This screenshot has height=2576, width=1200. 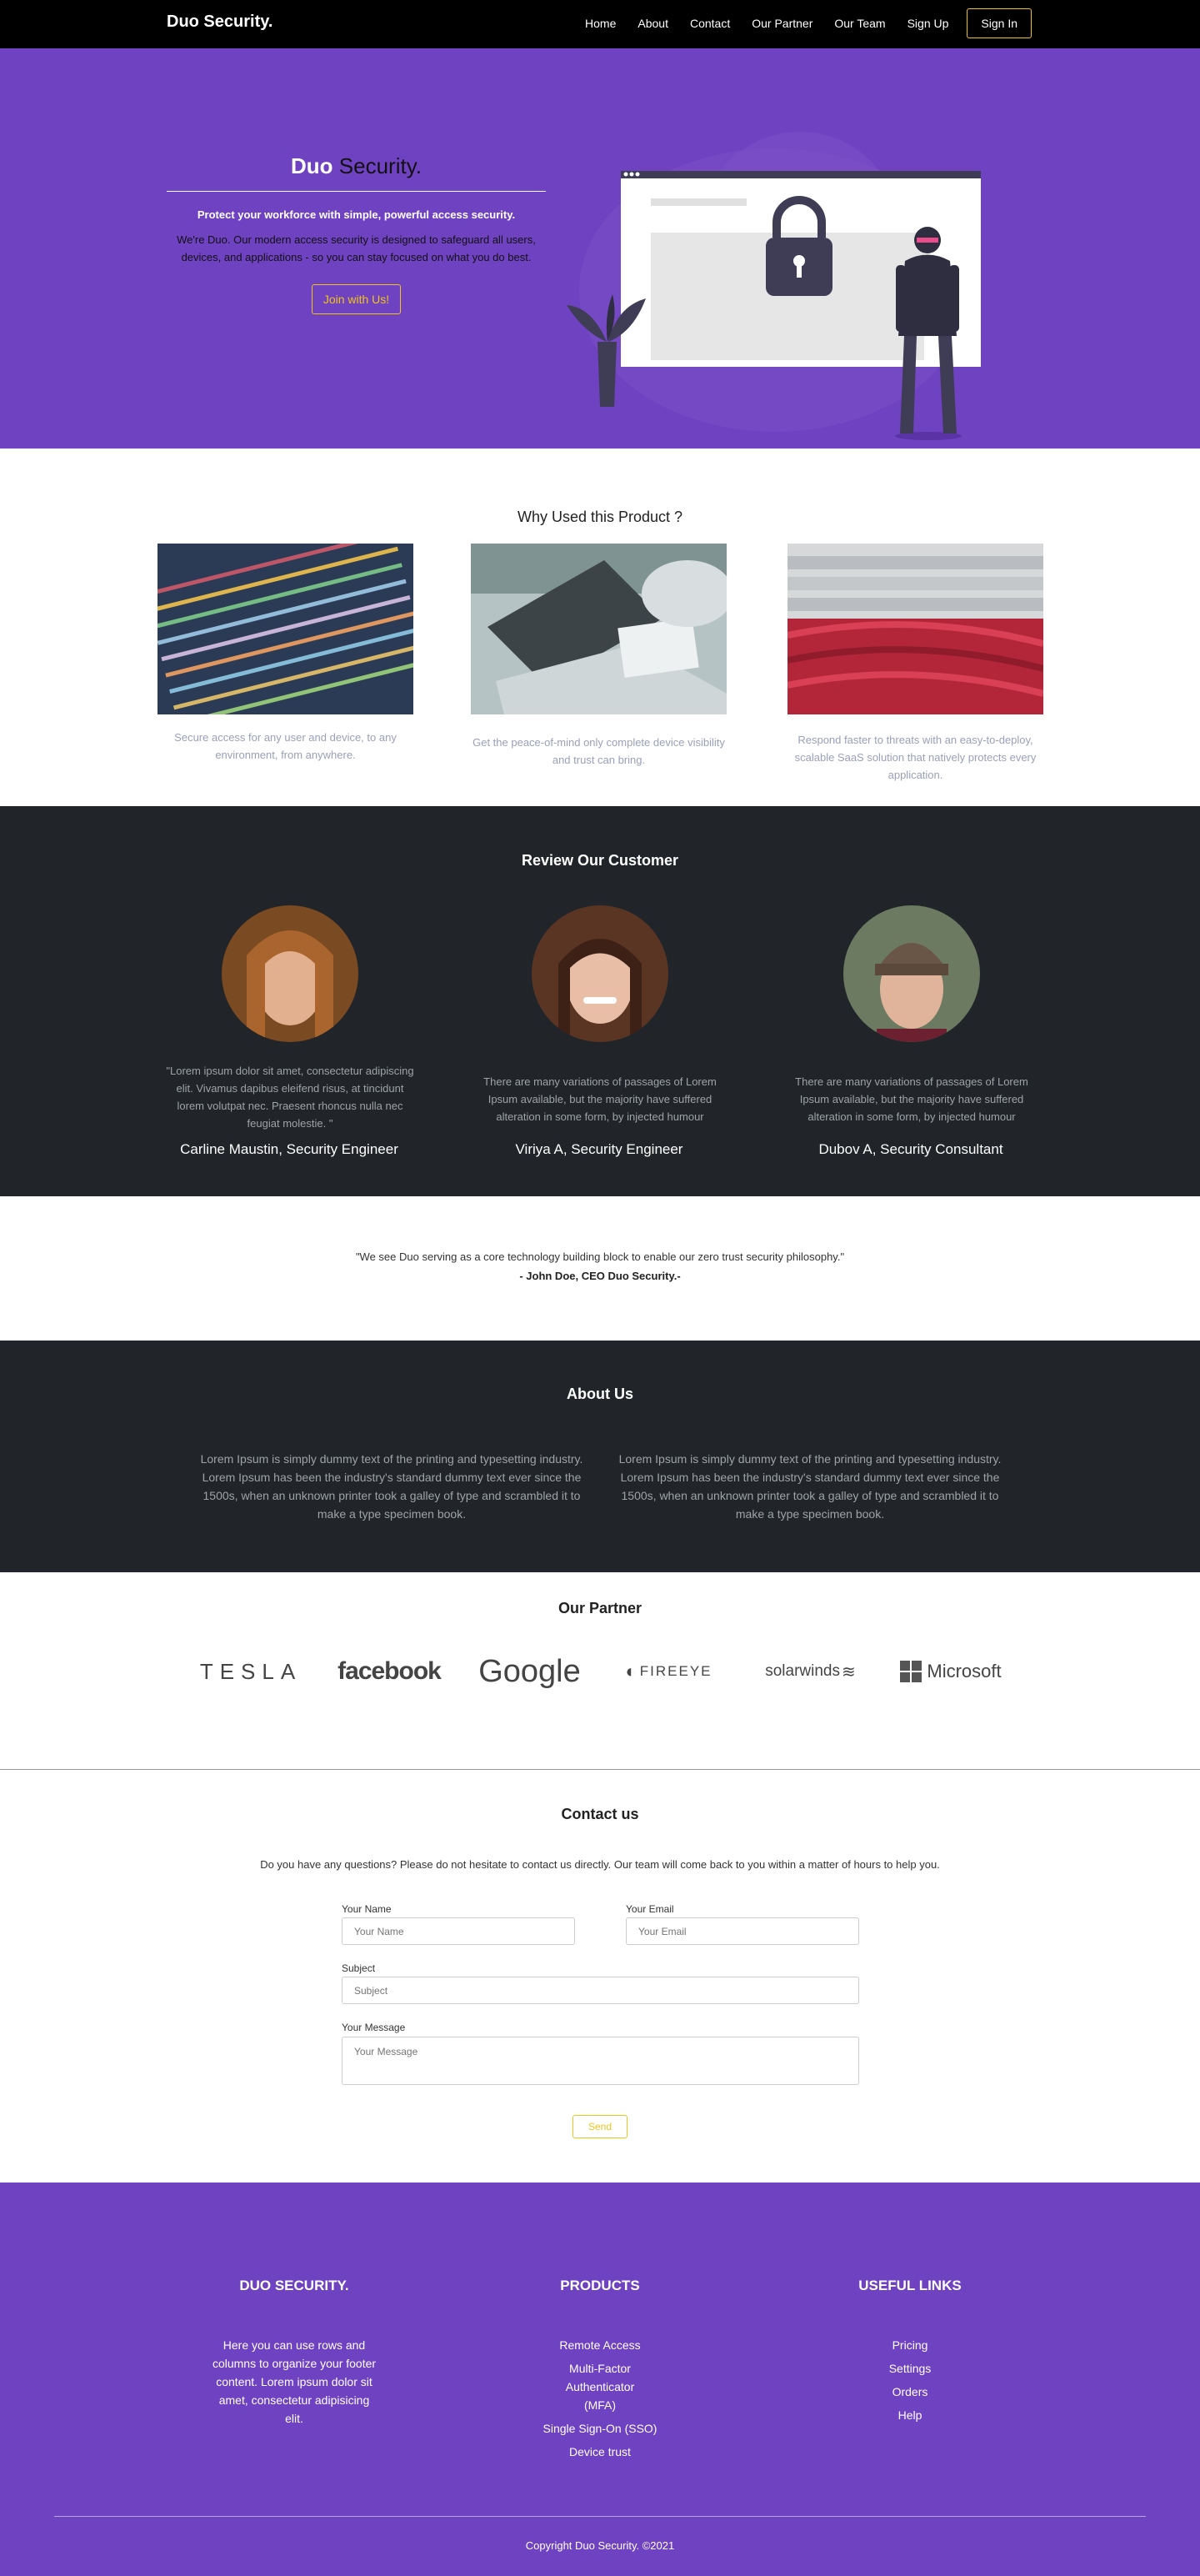 What do you see at coordinates (600, 2285) in the screenshot?
I see `footer-products-title: PRODUCTS` at bounding box center [600, 2285].